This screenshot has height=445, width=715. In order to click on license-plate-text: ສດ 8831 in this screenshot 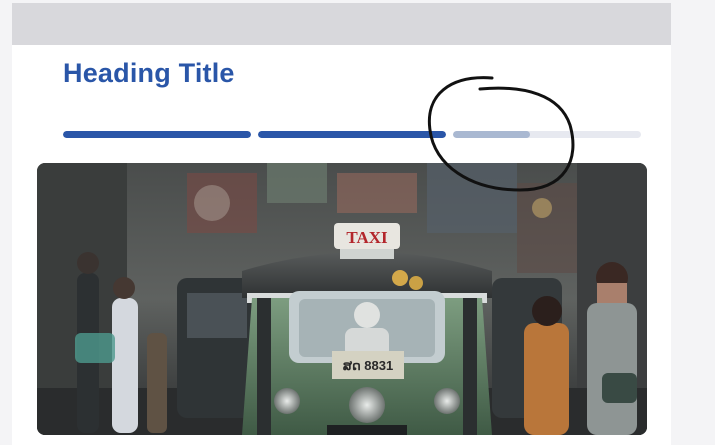, I will do `click(368, 365)`.